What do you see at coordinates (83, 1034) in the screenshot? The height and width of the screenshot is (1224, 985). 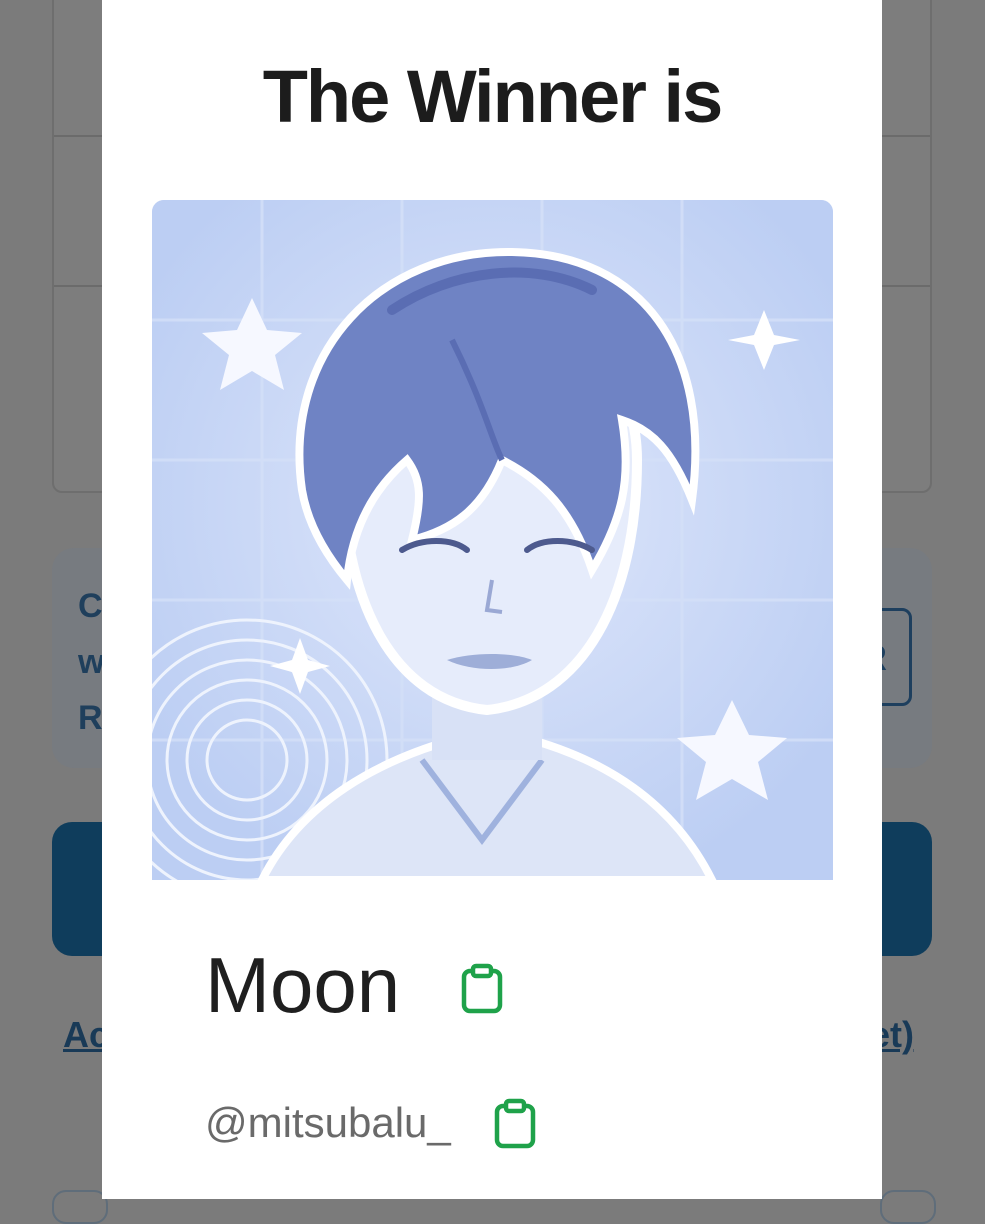 I see `background-link-left: Ac` at bounding box center [83, 1034].